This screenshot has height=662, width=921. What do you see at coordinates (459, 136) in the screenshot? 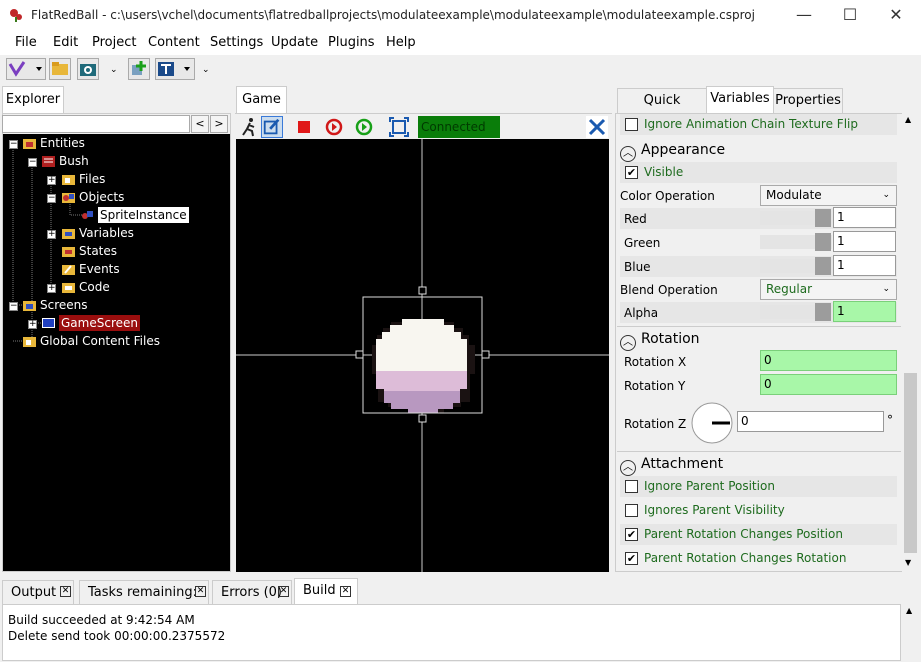
I see `connection-status: Connected 0.3` at bounding box center [459, 136].